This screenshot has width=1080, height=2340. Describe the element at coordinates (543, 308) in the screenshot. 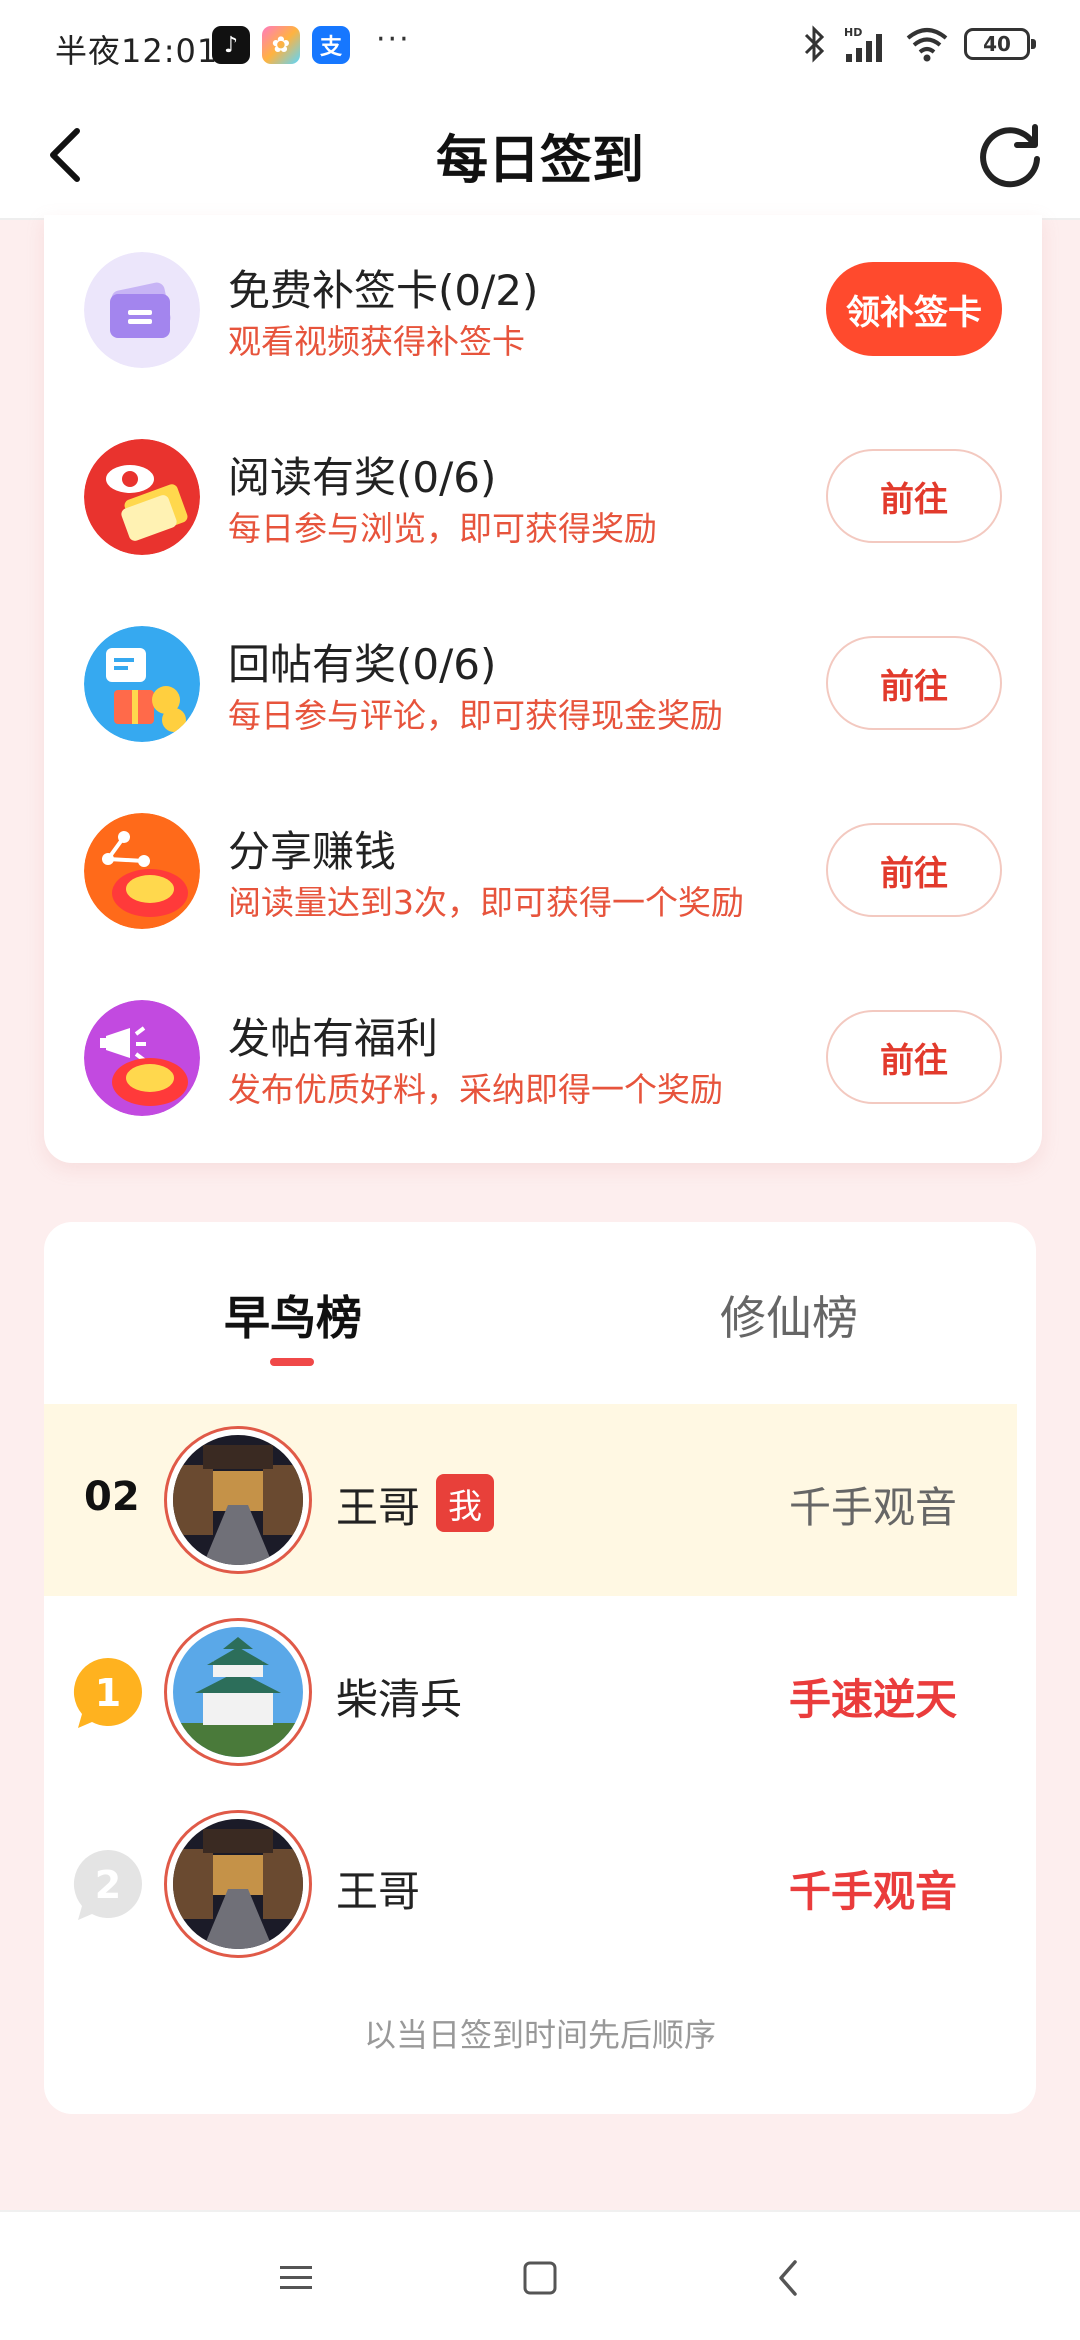

I see `task-item-makeup-card: 免费补签卡(0/2) 观看视频获得补签卡 领补签卡` at that location.